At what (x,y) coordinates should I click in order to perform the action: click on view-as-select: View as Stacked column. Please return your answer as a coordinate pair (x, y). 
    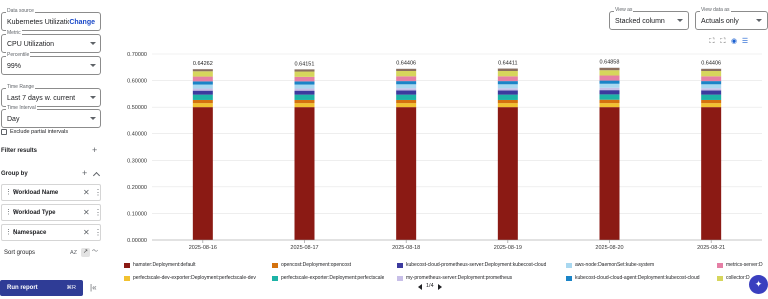
    Looking at the image, I should click on (649, 18).